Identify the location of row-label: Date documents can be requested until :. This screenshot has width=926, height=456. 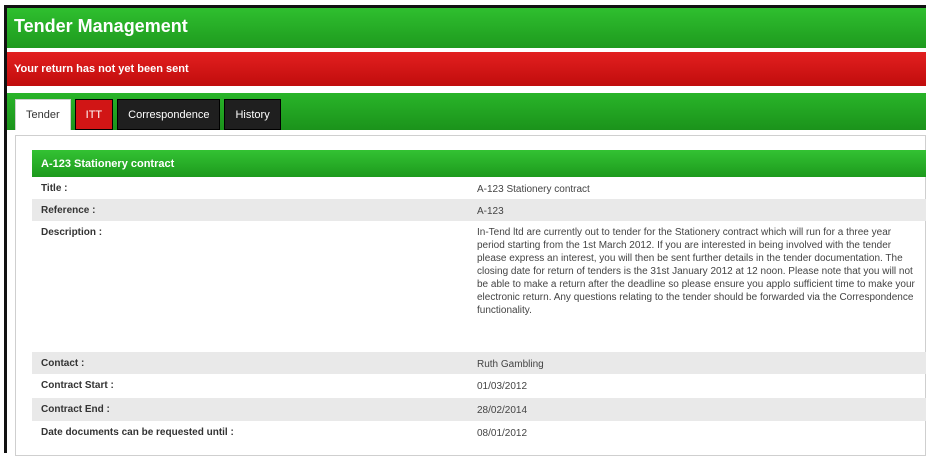
(137, 432).